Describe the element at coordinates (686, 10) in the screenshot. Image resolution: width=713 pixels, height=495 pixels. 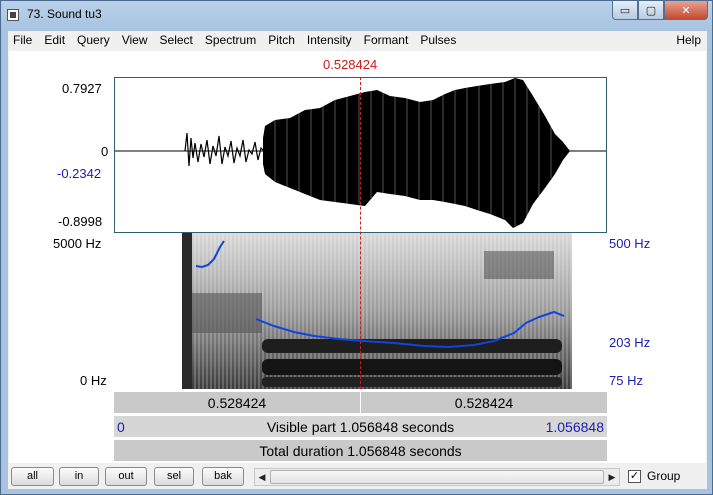
I see `close-button: ✕` at that location.